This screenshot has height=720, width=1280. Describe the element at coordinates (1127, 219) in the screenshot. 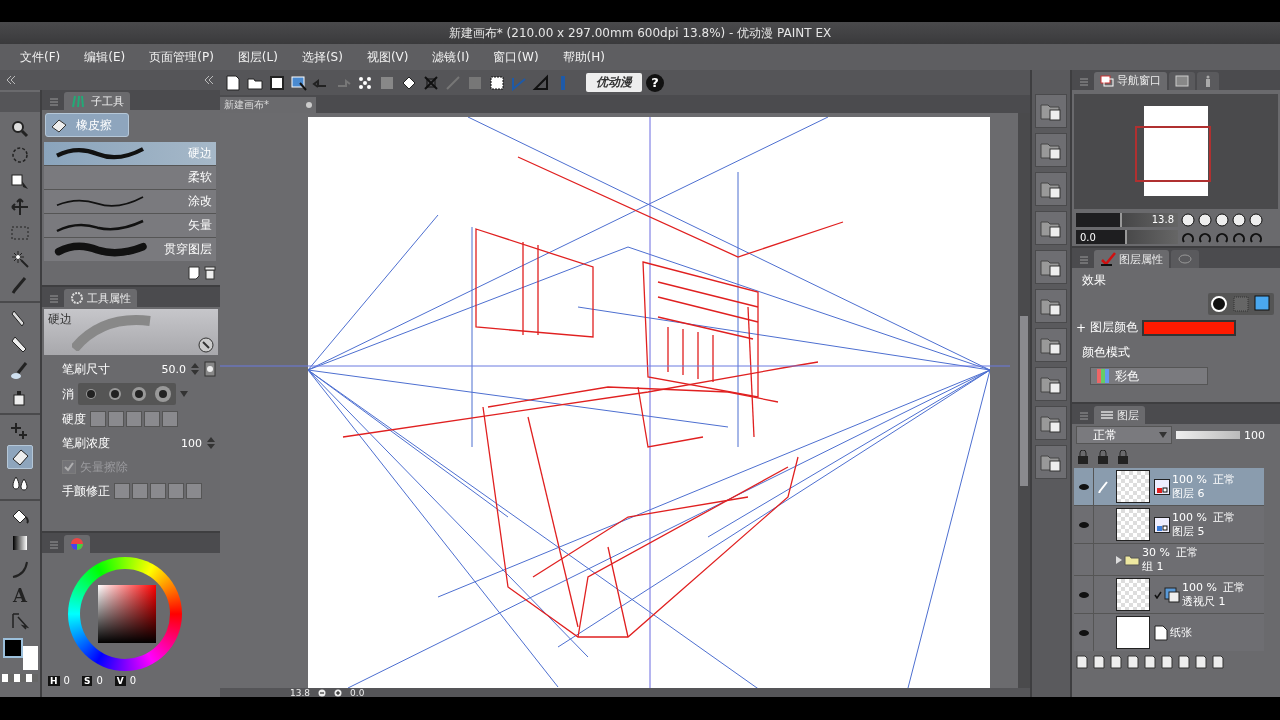

I see `zoom-slider: 13.8` at that location.